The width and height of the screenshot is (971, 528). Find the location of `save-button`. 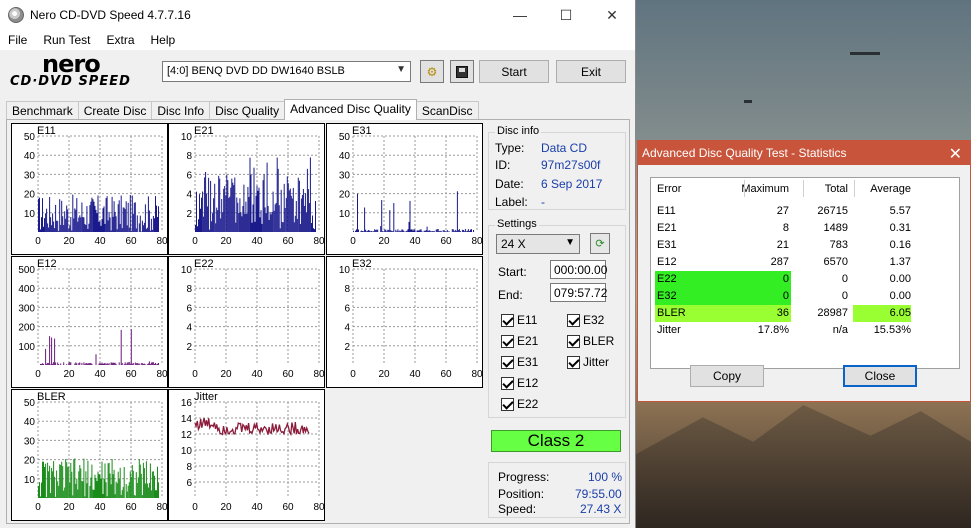

save-button is located at coordinates (462, 71).